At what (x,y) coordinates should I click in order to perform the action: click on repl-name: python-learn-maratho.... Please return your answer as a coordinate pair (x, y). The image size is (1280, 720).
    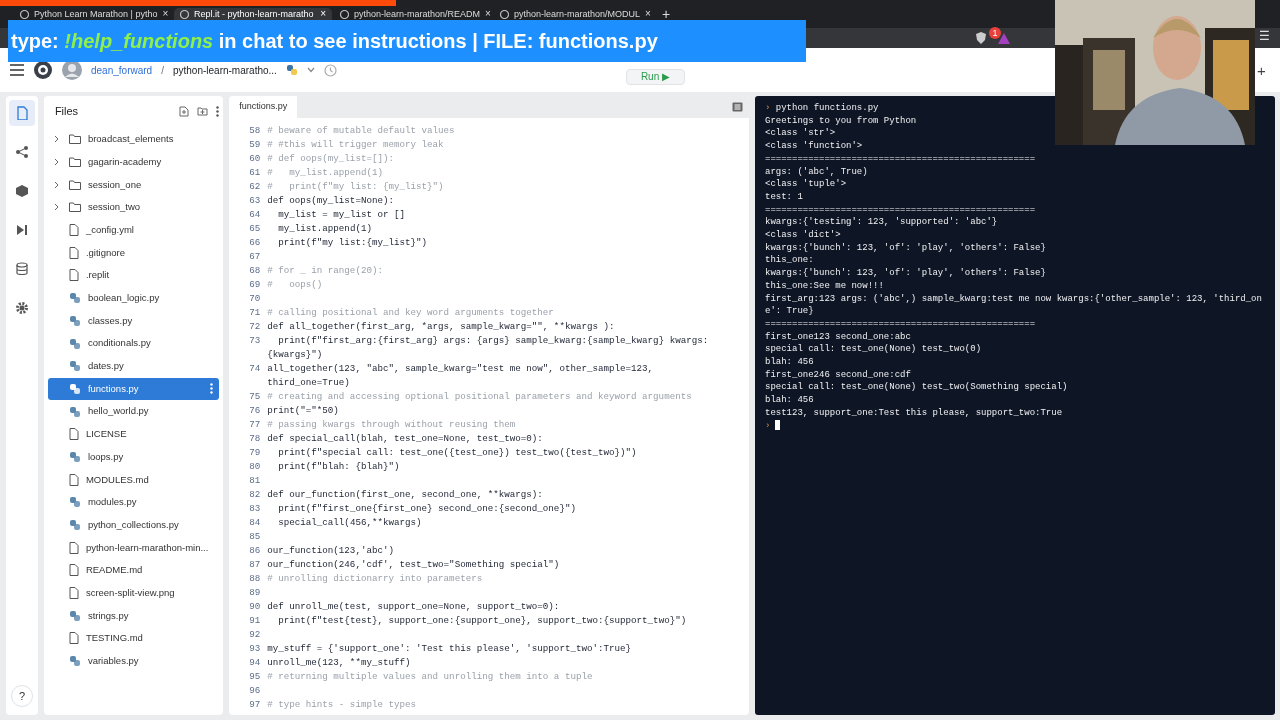
    Looking at the image, I should click on (224, 70).